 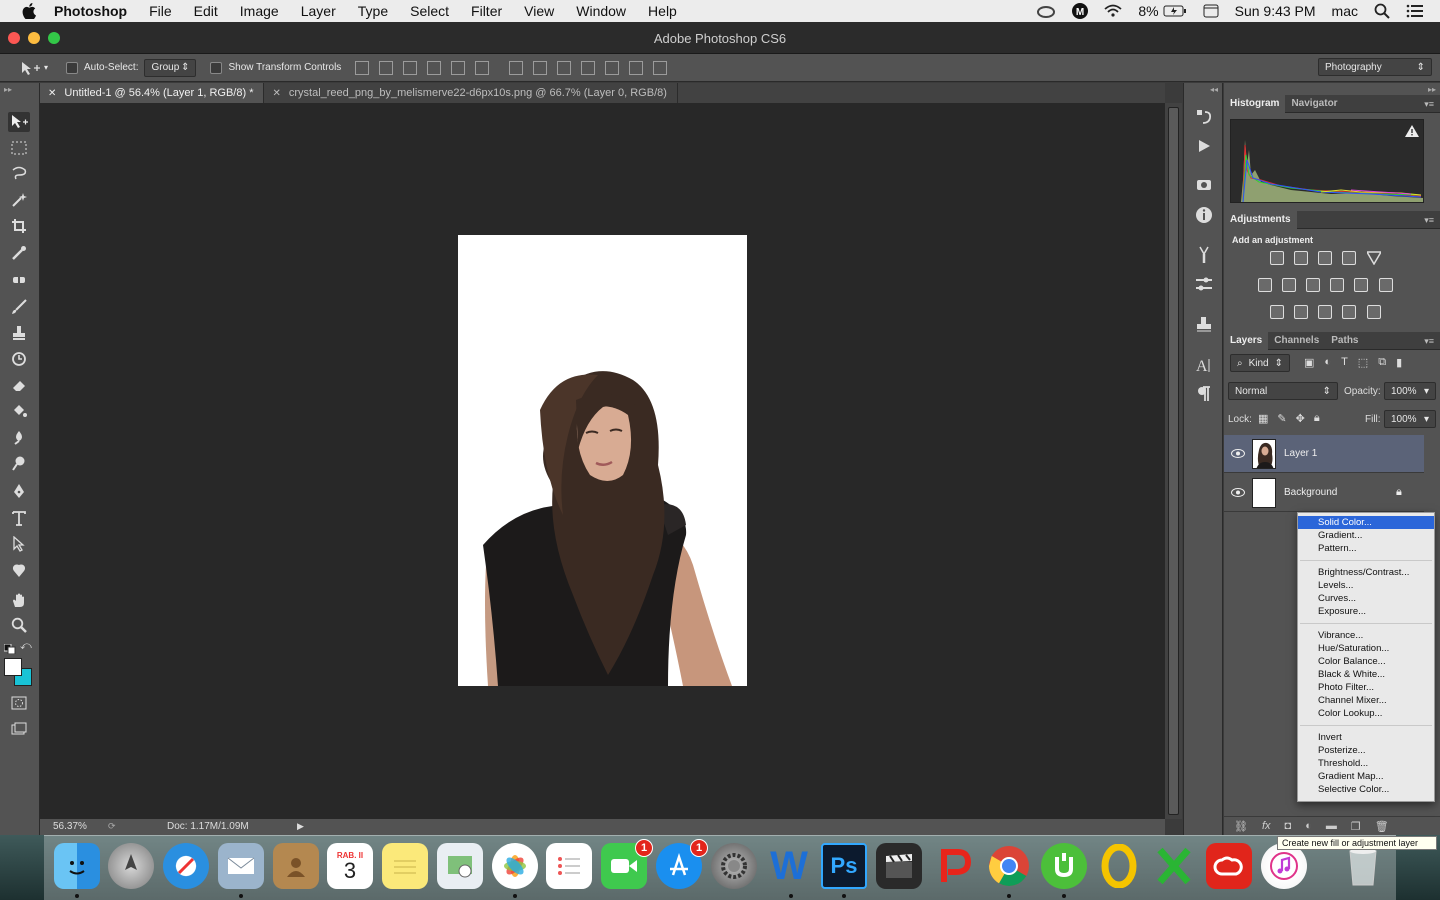 What do you see at coordinates (19, 333) in the screenshot?
I see `clone-stamp-tool-icon` at bounding box center [19, 333].